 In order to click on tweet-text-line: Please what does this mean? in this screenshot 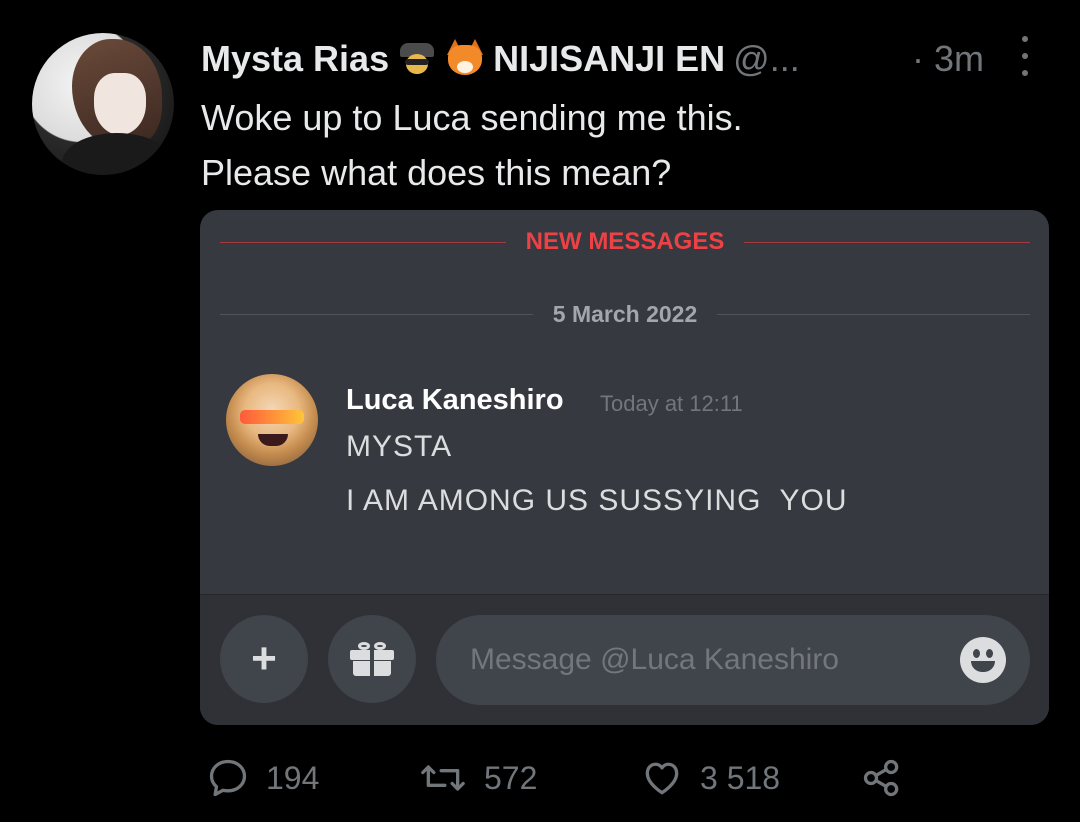, I will do `click(436, 172)`.